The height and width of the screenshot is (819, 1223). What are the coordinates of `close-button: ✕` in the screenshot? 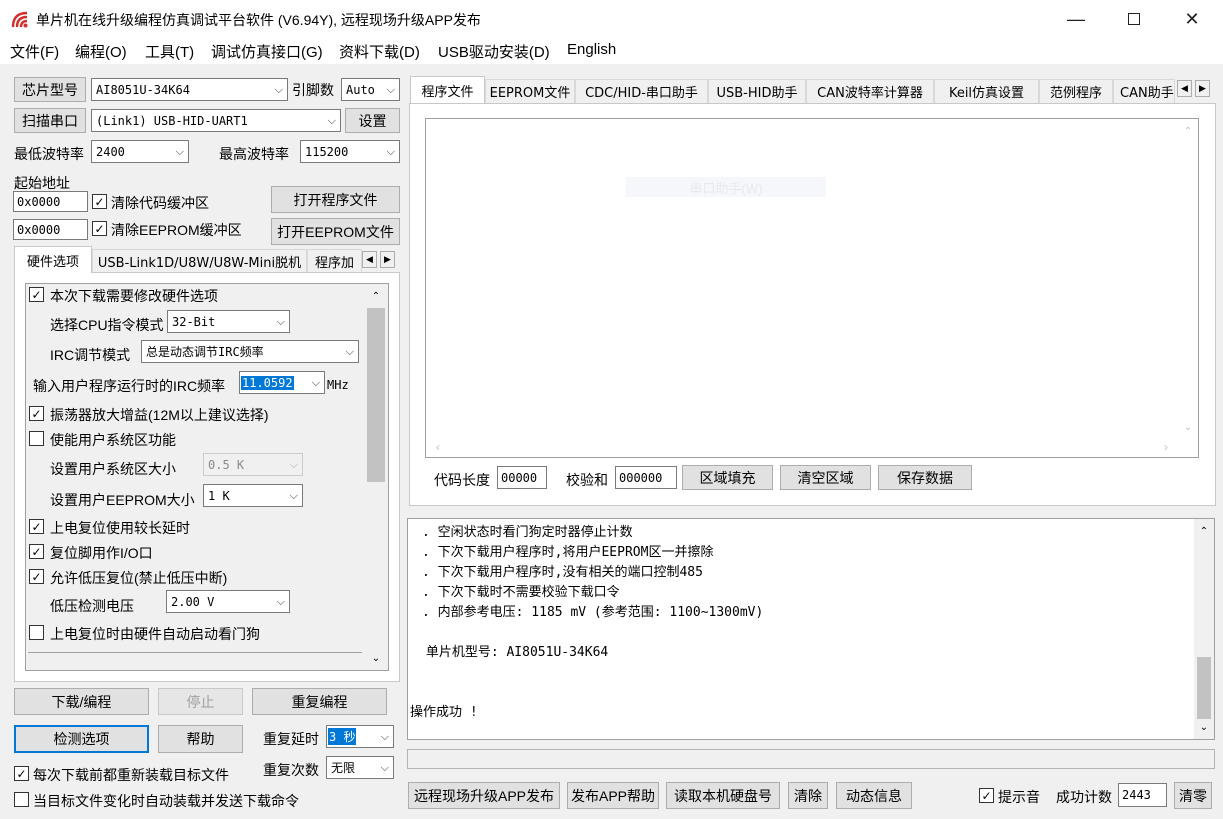 It's located at (1192, 19).